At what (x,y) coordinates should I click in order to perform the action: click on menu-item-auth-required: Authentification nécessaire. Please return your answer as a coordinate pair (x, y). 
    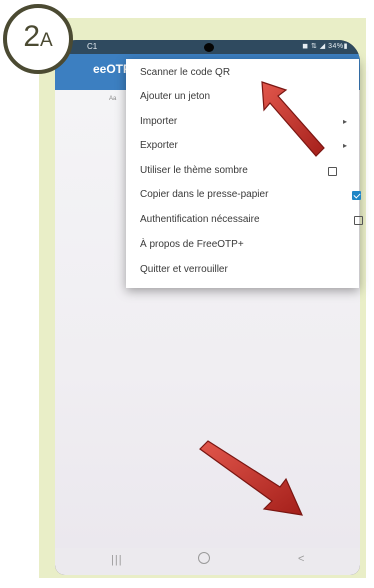
    Looking at the image, I should click on (251, 220).